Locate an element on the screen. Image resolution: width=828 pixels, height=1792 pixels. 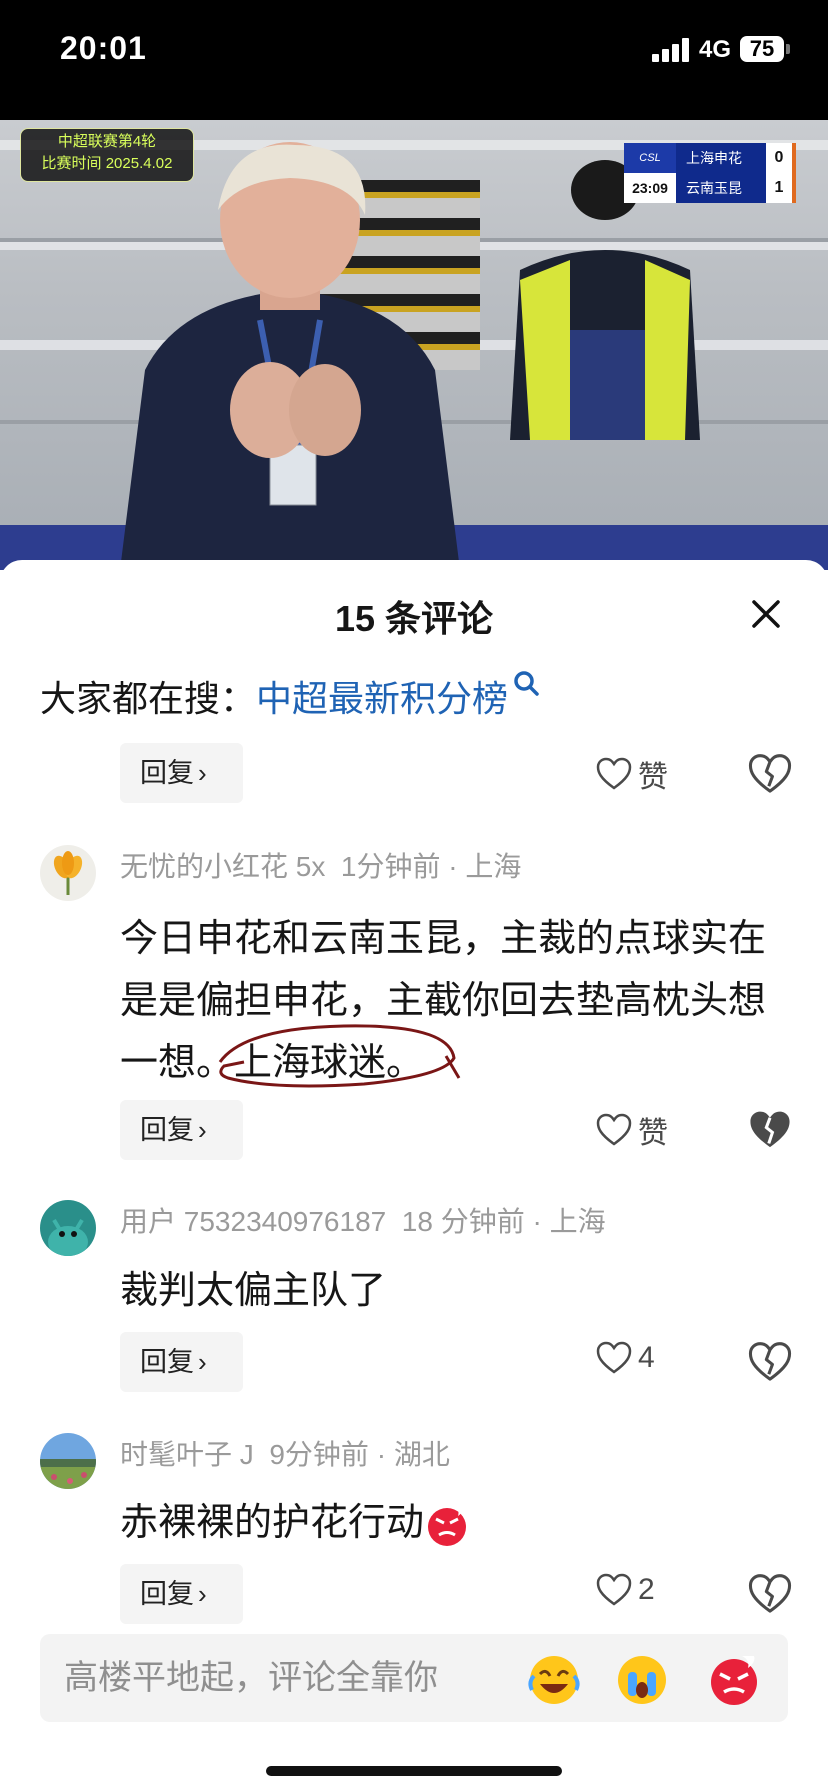
username: 无忧的小红花 5x is located at coordinates (222, 866).